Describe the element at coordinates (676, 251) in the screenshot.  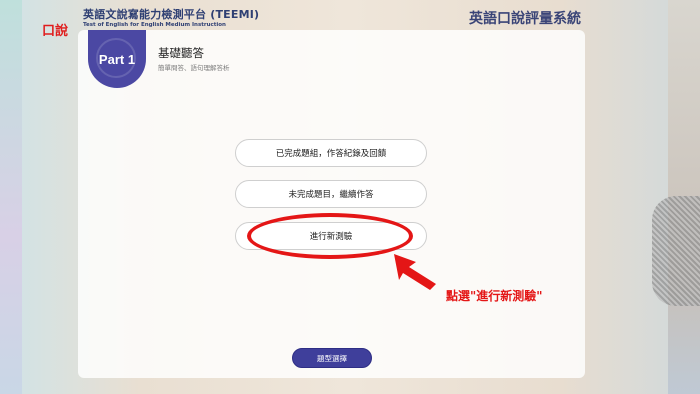
I see `microphone-image` at that location.